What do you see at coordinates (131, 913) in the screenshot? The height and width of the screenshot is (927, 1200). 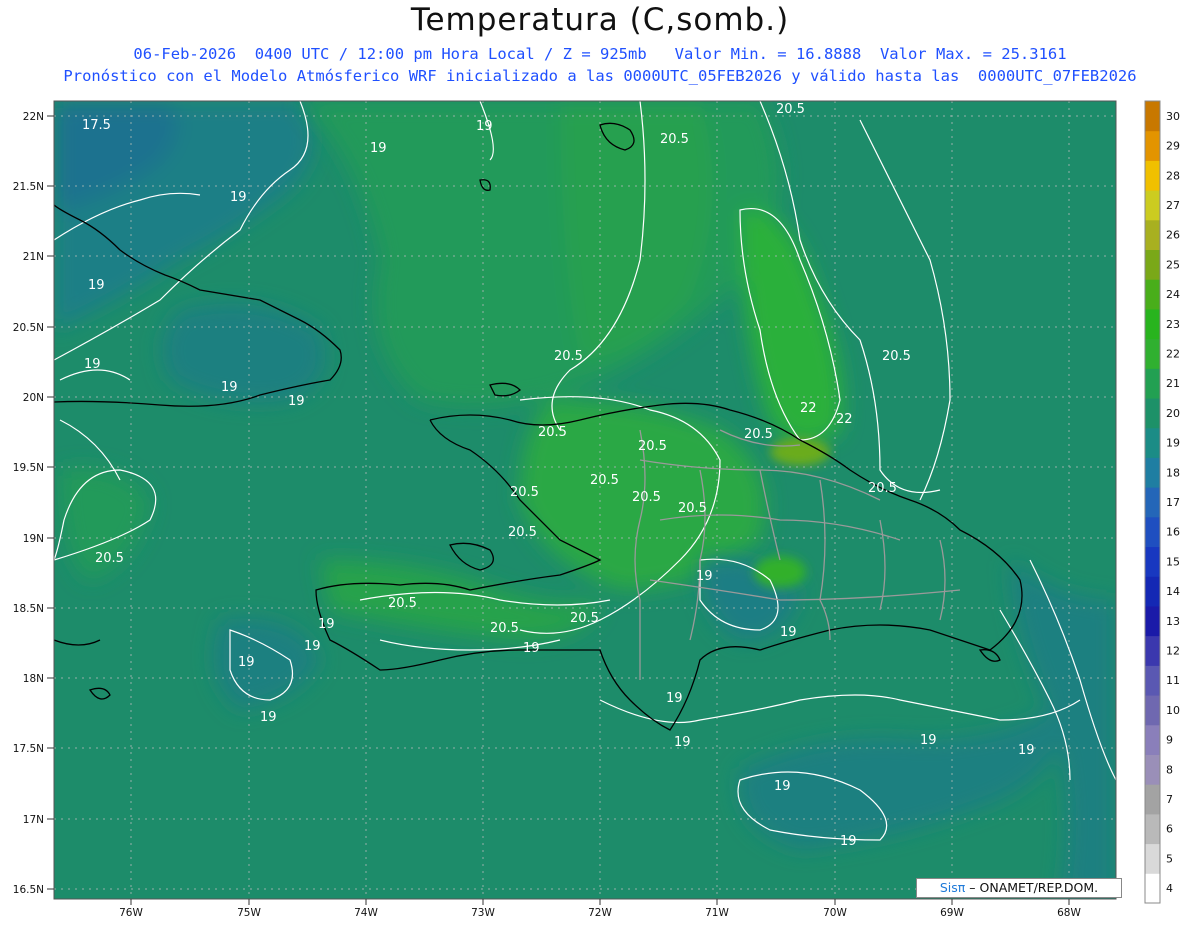 I see `lon-label: 76W` at bounding box center [131, 913].